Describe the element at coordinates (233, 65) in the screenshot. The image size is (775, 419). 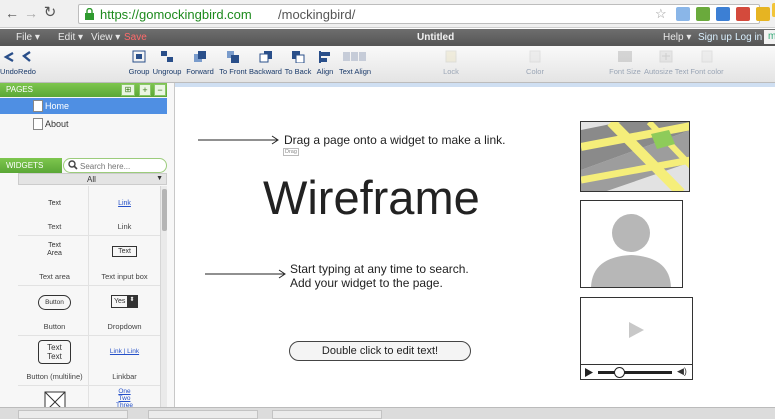
I see `to-front-button: To Front` at that location.